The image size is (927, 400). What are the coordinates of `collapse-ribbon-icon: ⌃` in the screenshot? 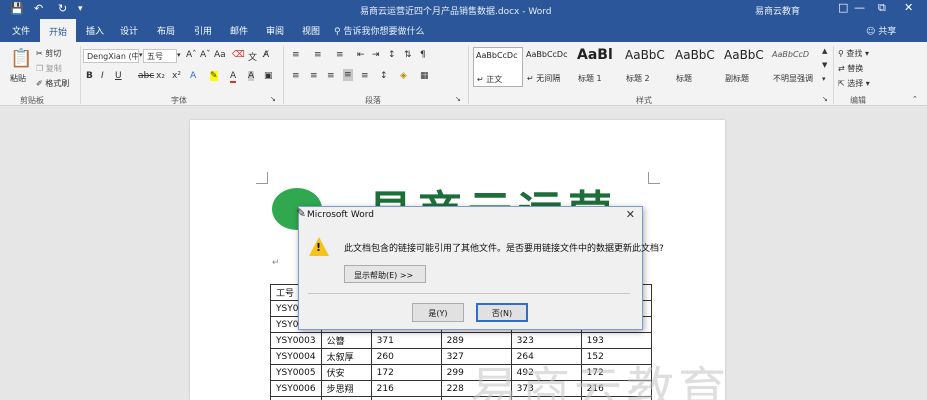 It's located at (915, 99).